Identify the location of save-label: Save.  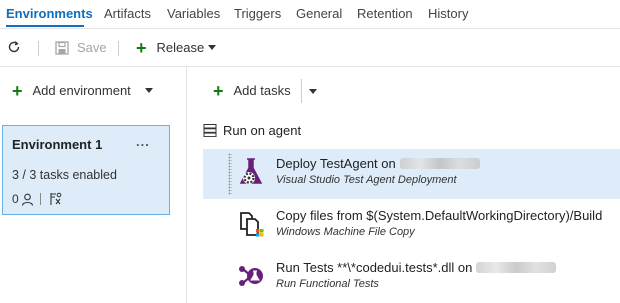
(92, 47).